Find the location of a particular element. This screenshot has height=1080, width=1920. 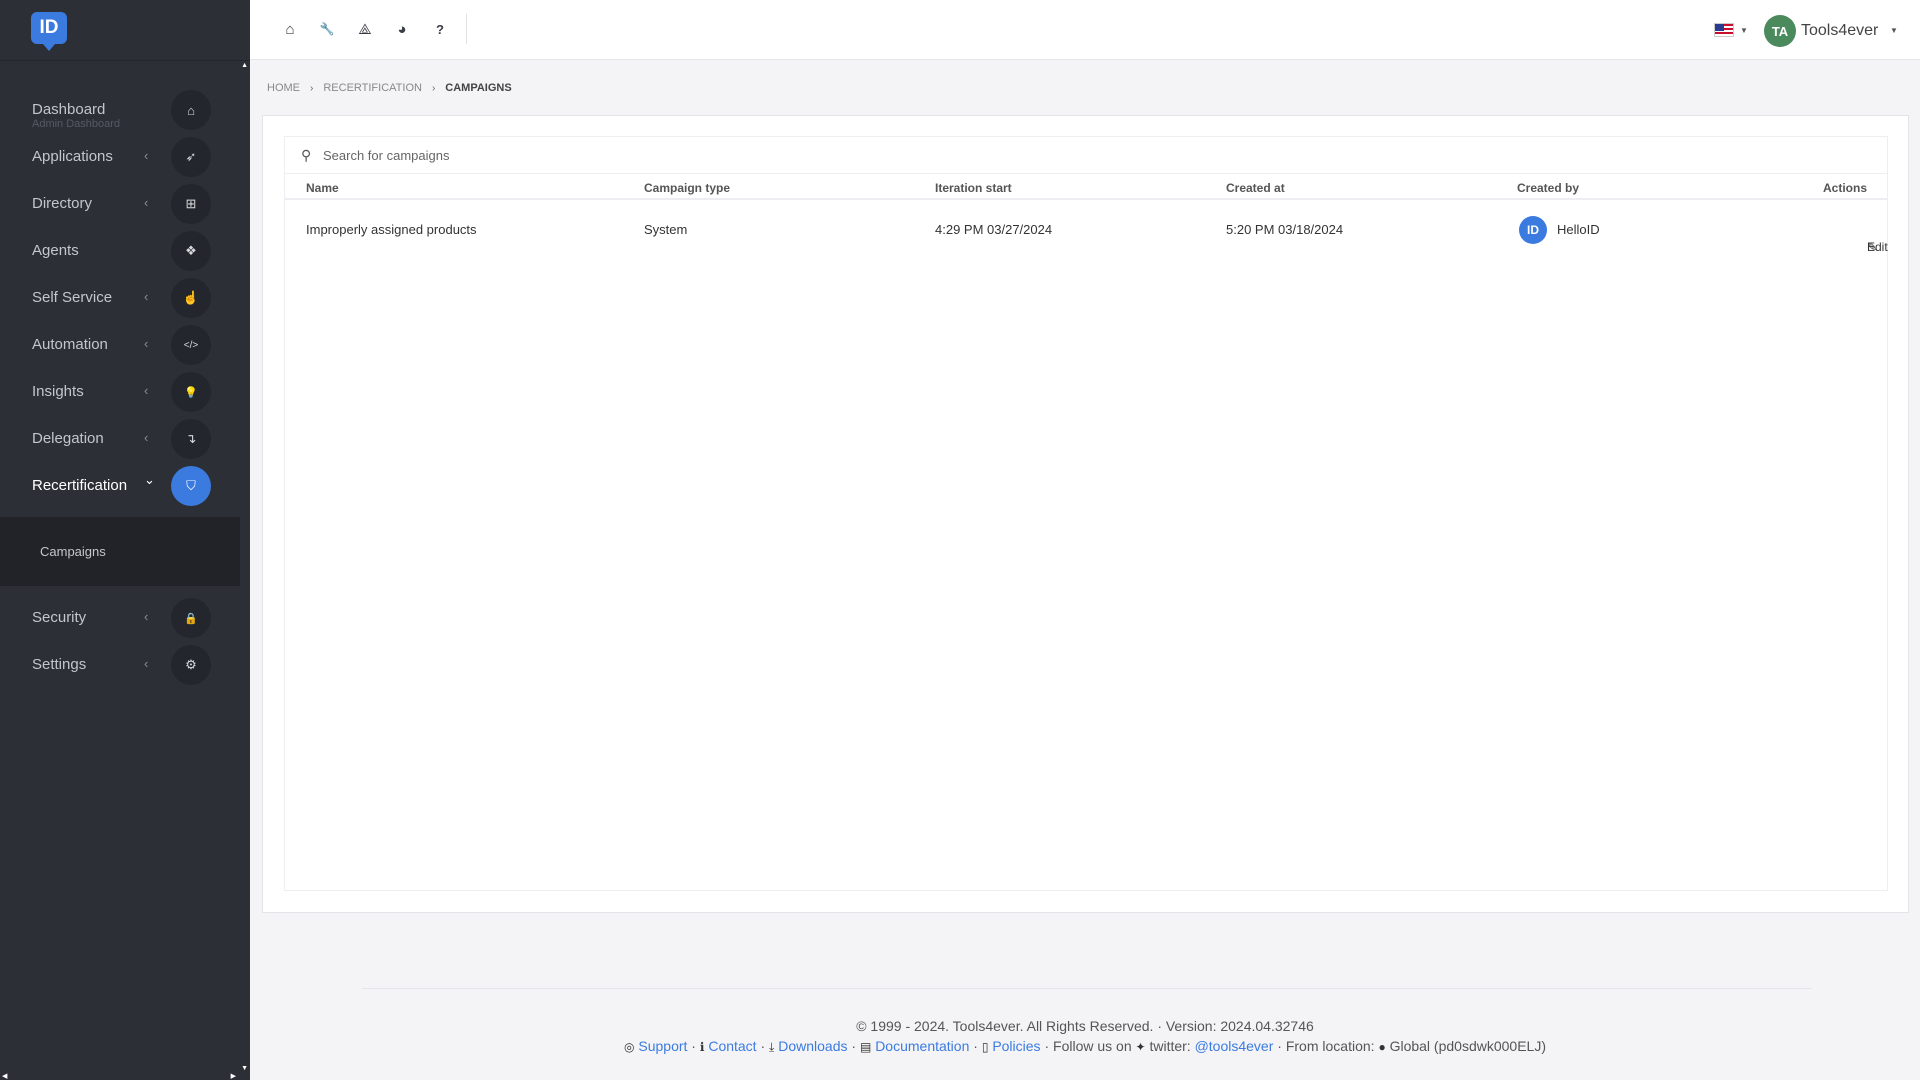

level-down-icon: ↴ is located at coordinates (191, 439).